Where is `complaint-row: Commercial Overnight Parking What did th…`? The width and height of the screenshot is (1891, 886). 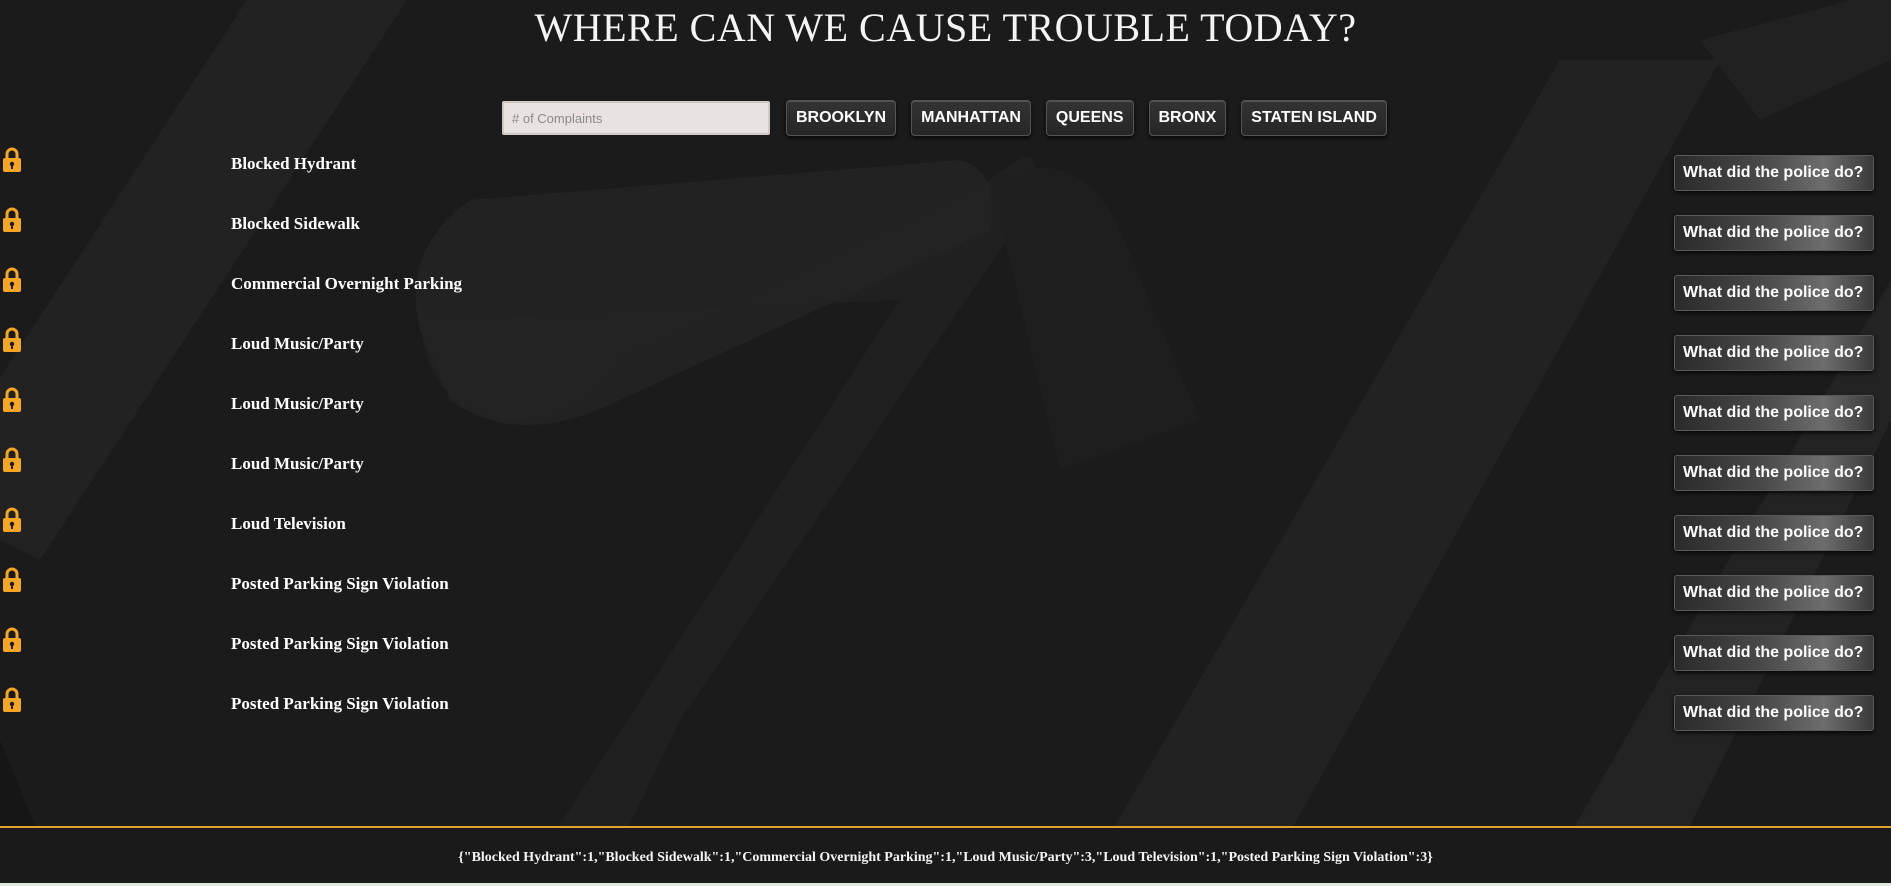 complaint-row: Commercial Overnight Parking What did th… is located at coordinates (945, 294).